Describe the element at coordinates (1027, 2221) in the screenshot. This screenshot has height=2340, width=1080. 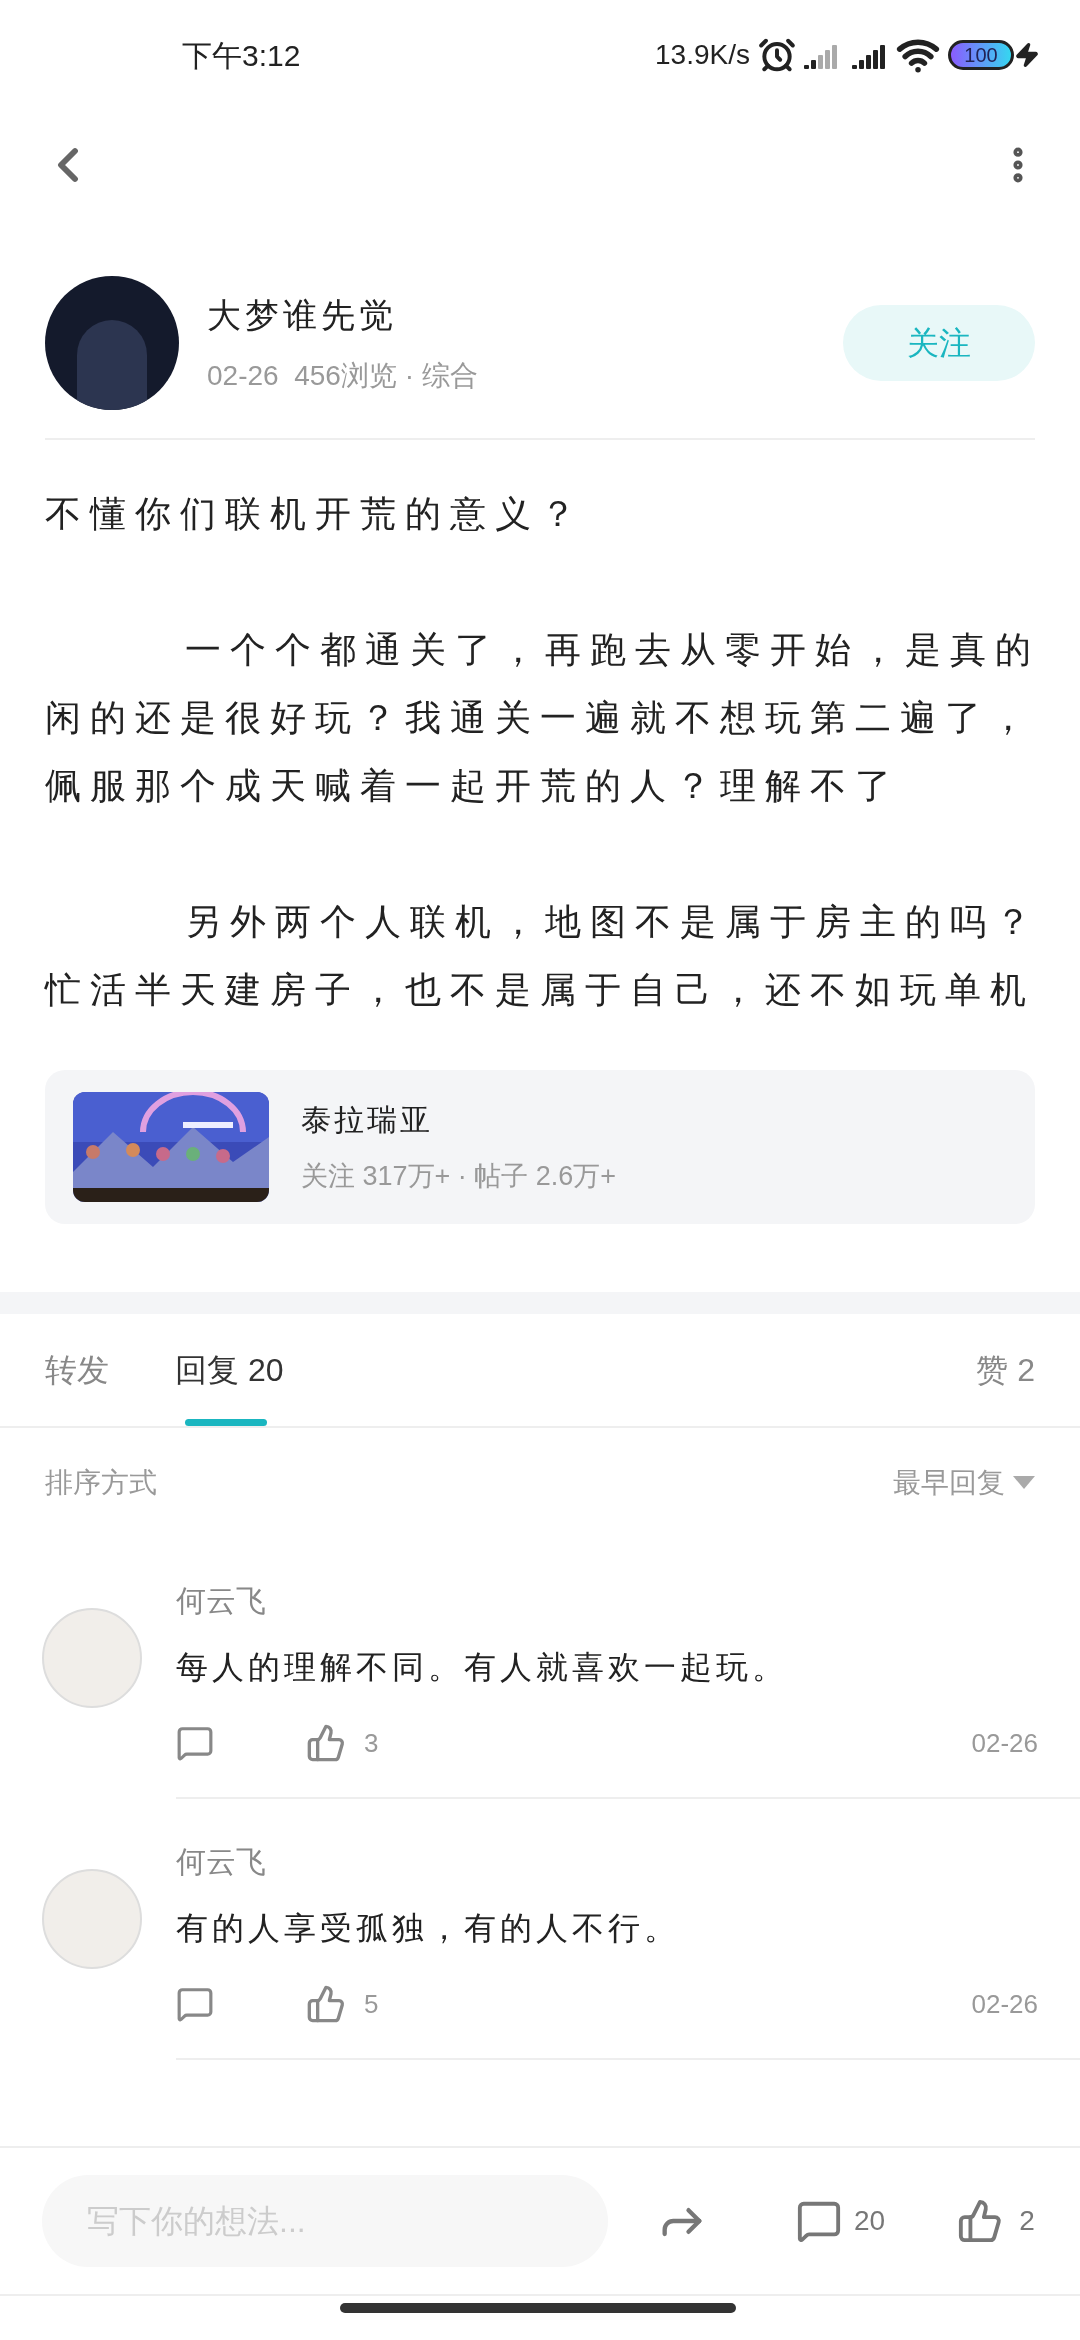
I see `like-count: 2` at that location.